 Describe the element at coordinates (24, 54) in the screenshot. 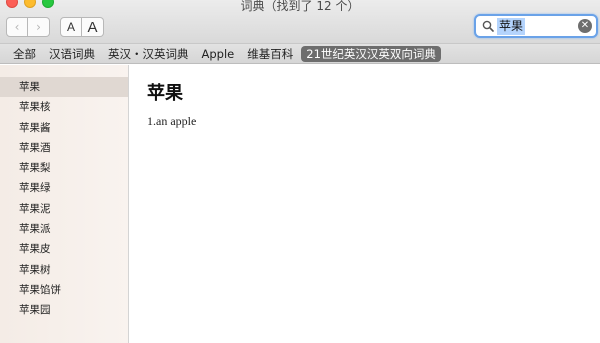

I see `tab-dictionary: 全部` at that location.